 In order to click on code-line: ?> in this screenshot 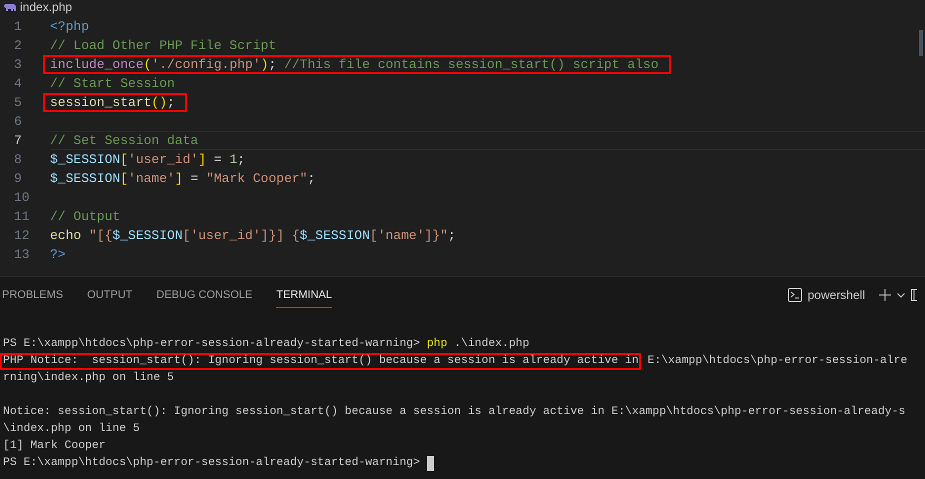, I will do `click(58, 254)`.